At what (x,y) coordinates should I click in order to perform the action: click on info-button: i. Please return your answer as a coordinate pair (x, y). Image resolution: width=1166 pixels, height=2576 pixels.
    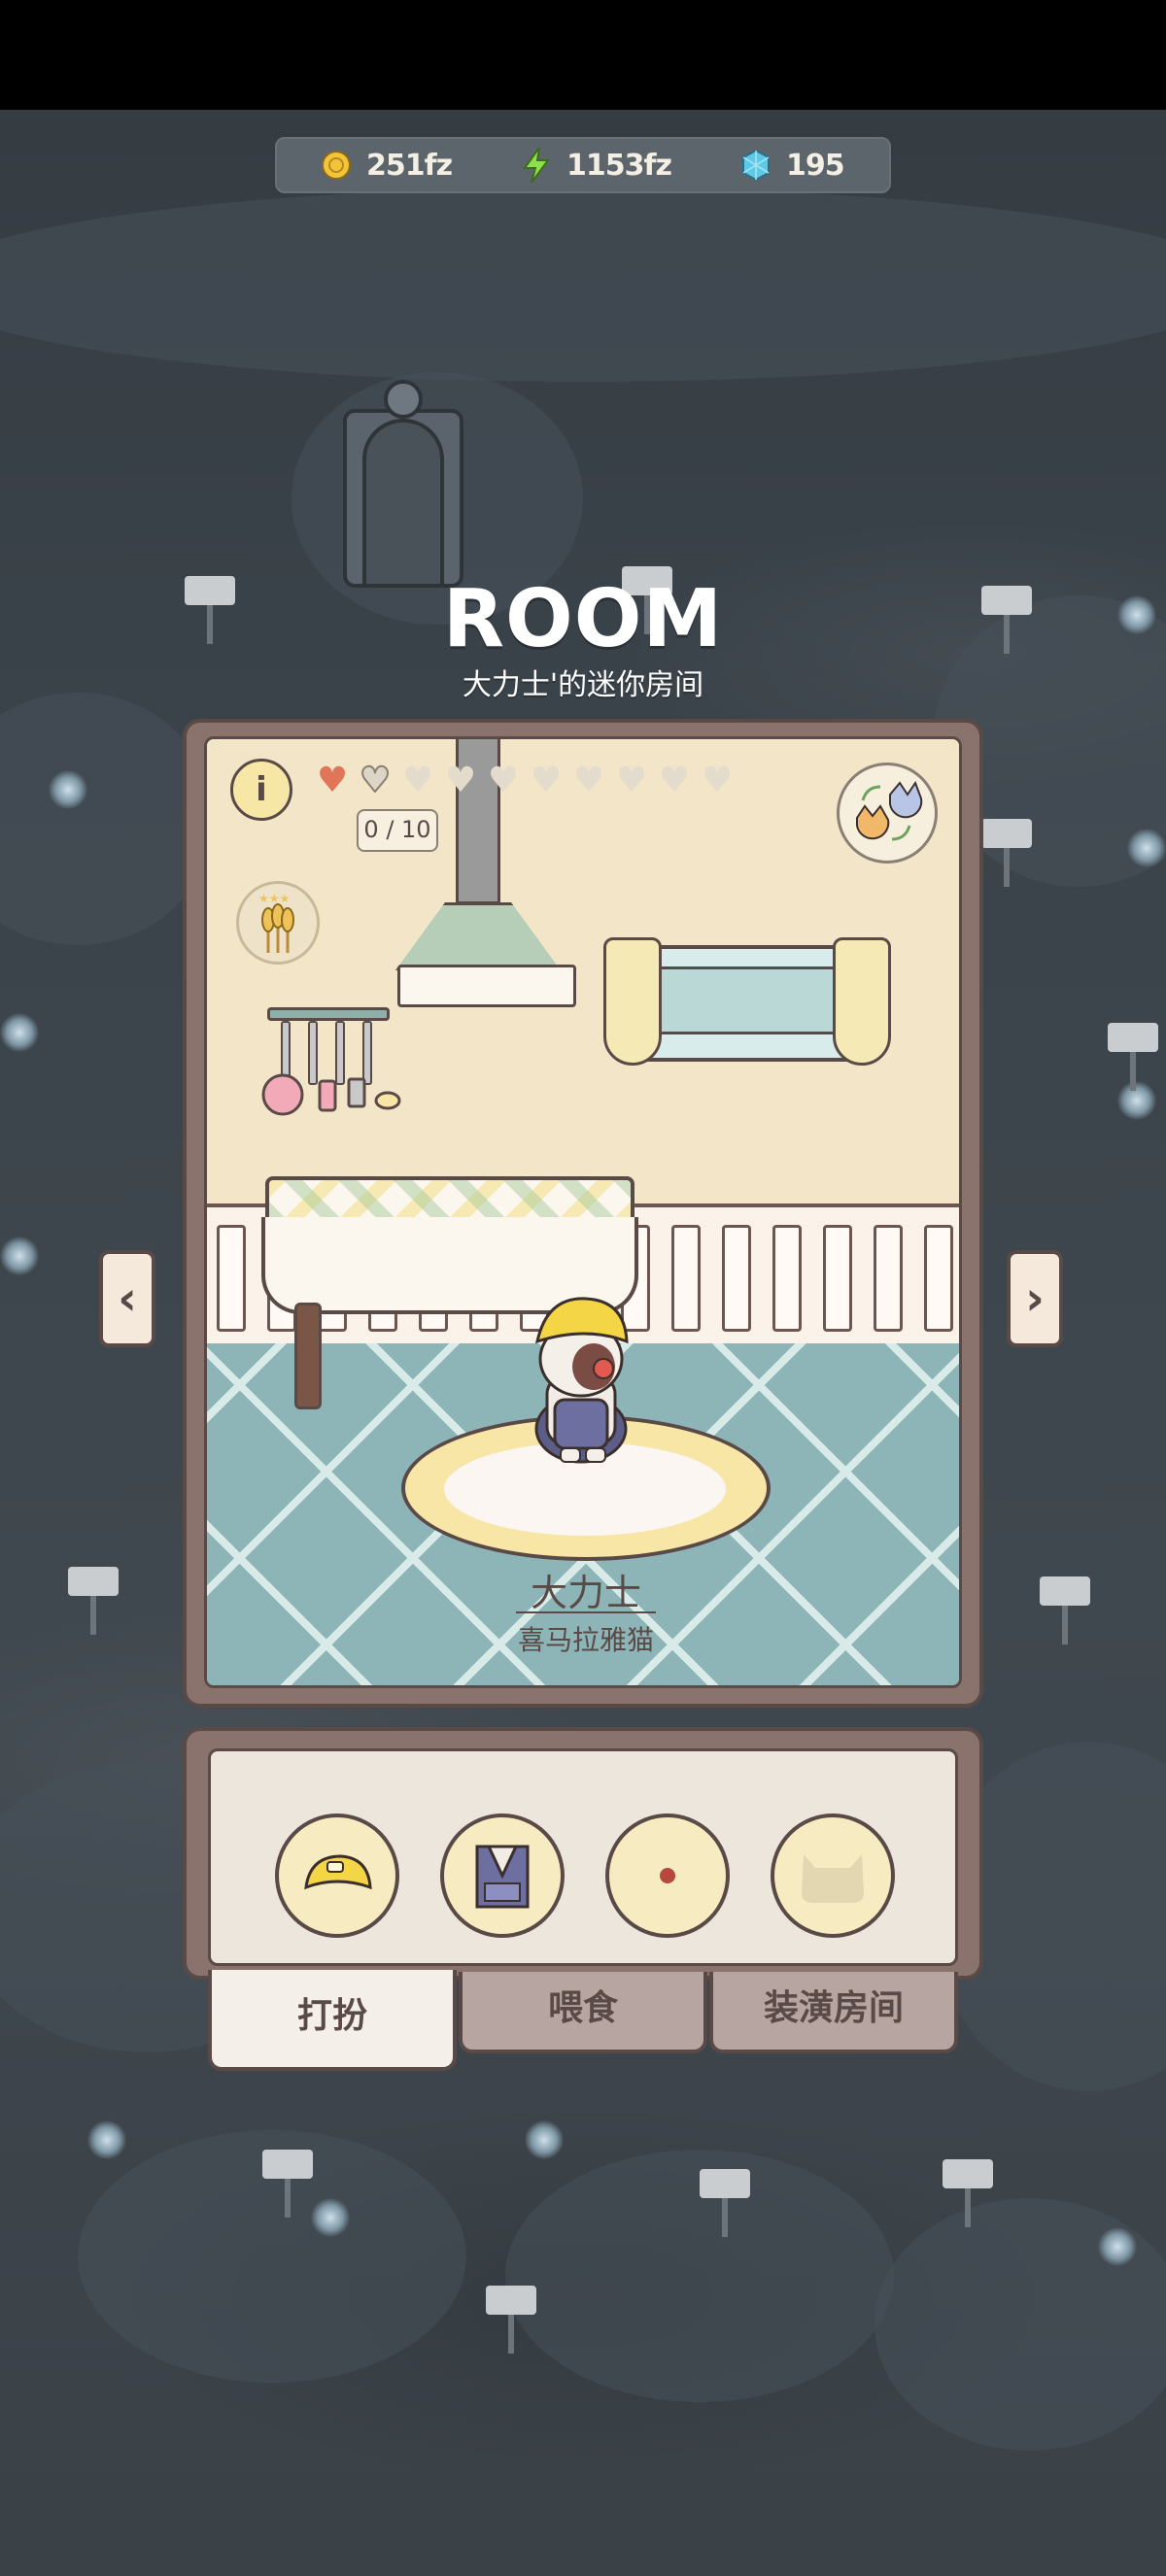
    Looking at the image, I should click on (261, 790).